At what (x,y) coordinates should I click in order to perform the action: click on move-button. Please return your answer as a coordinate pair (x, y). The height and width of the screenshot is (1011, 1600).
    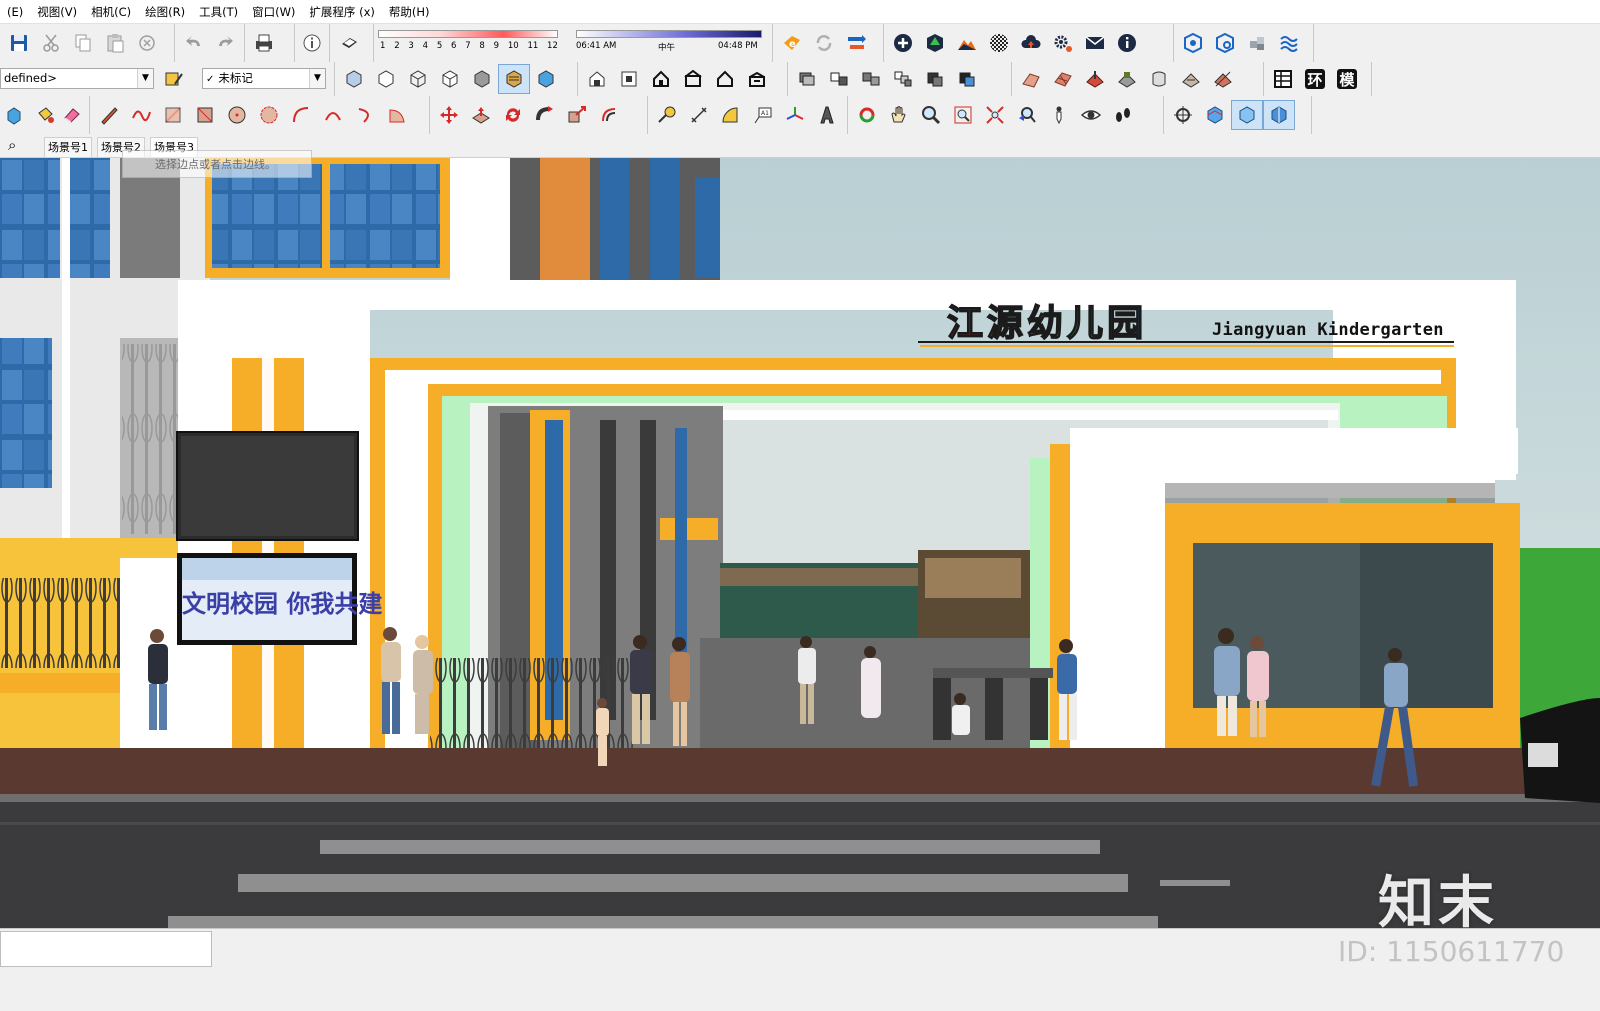
    Looking at the image, I should click on (449, 115).